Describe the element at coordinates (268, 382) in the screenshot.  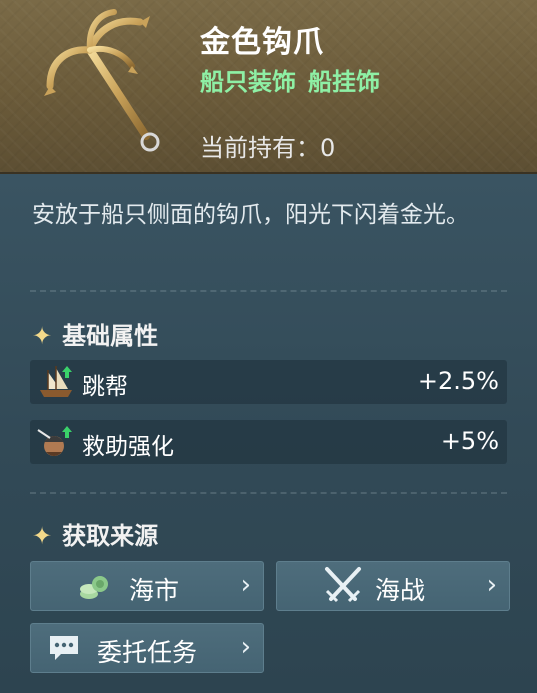
I see `attribute-row: 跳帮 +2.5%` at that location.